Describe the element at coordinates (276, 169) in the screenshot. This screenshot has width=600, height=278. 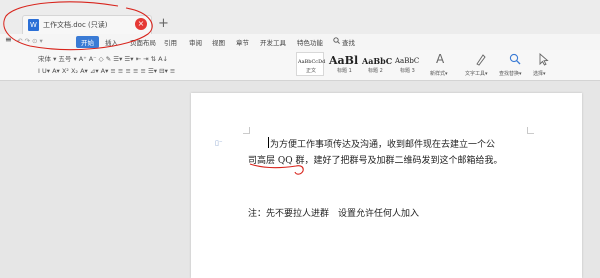
I see `red-annotation-underline` at that location.